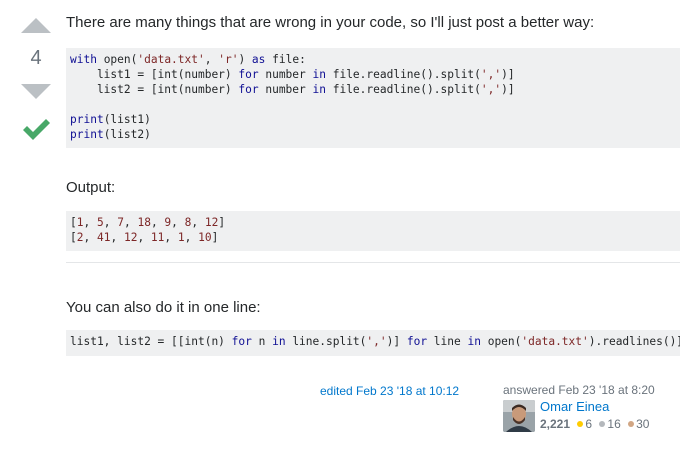 The height and width of the screenshot is (450, 700). What do you see at coordinates (103, 237) in the screenshot?
I see `code-token: 41` at bounding box center [103, 237].